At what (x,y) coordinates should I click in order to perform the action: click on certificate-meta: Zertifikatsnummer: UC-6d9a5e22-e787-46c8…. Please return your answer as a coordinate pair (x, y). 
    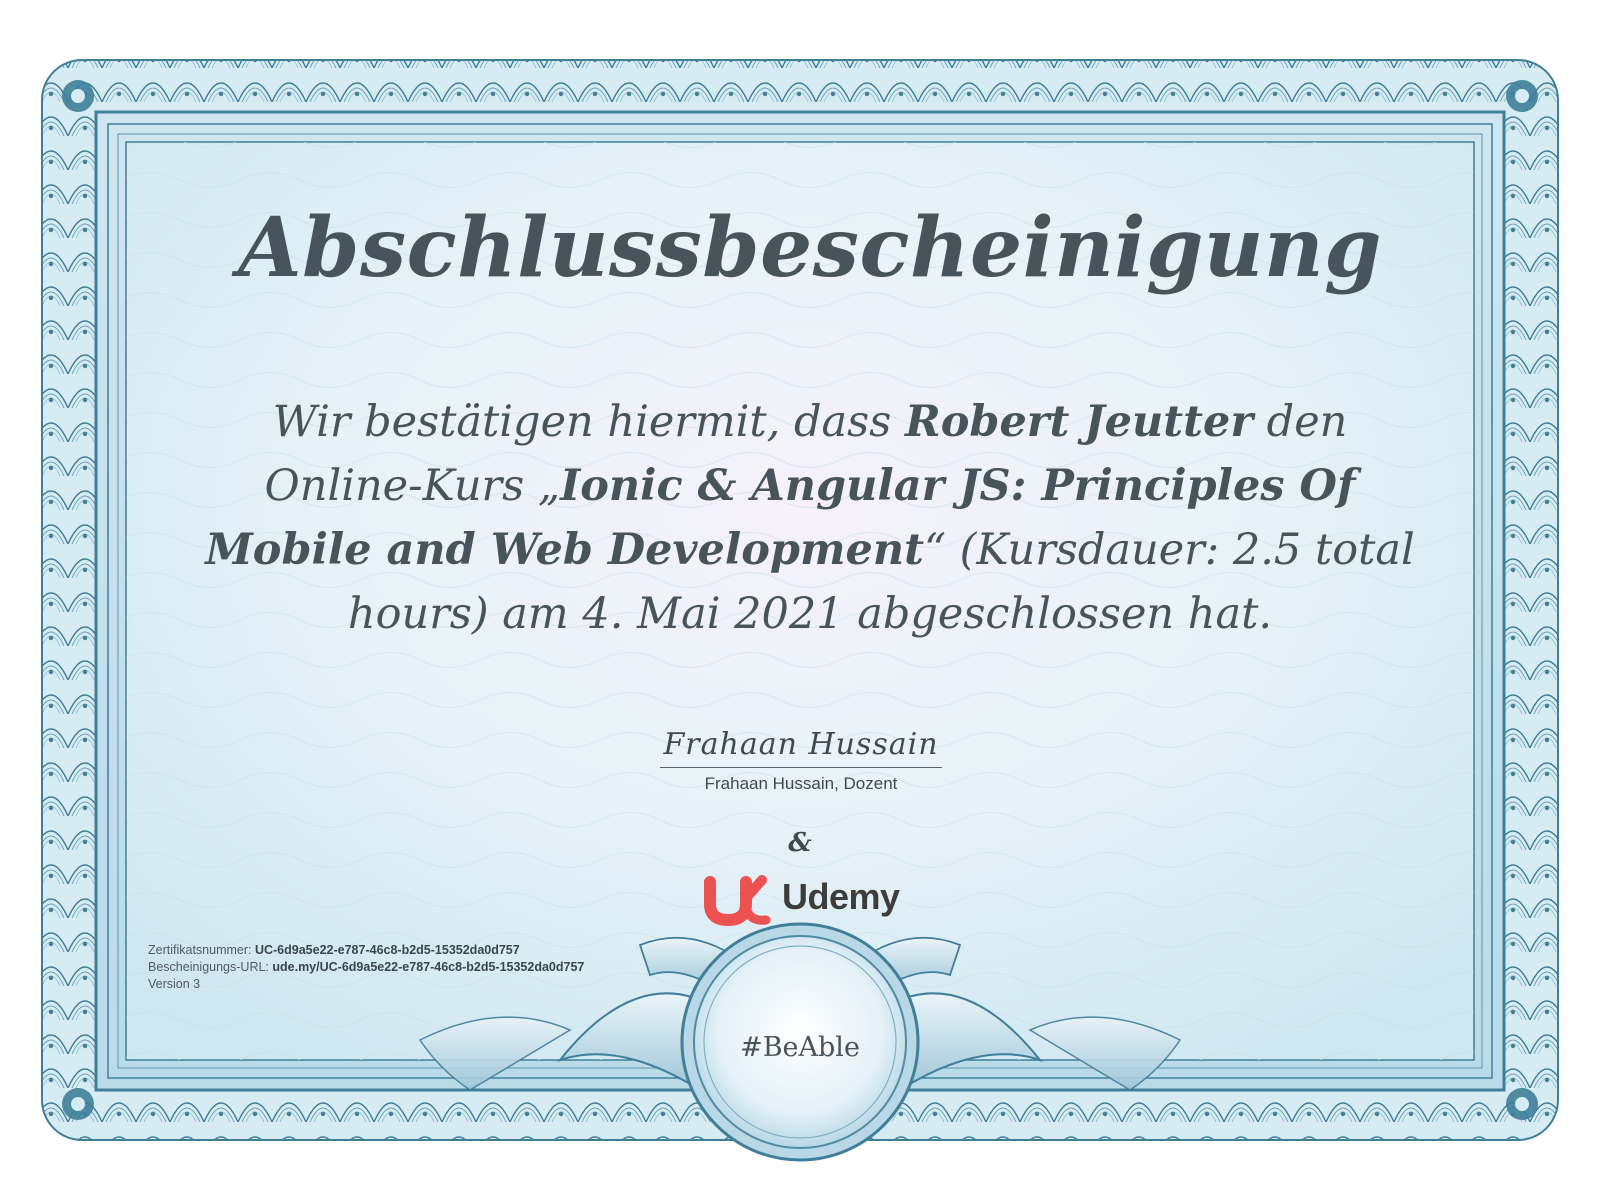
    Looking at the image, I should click on (366, 967).